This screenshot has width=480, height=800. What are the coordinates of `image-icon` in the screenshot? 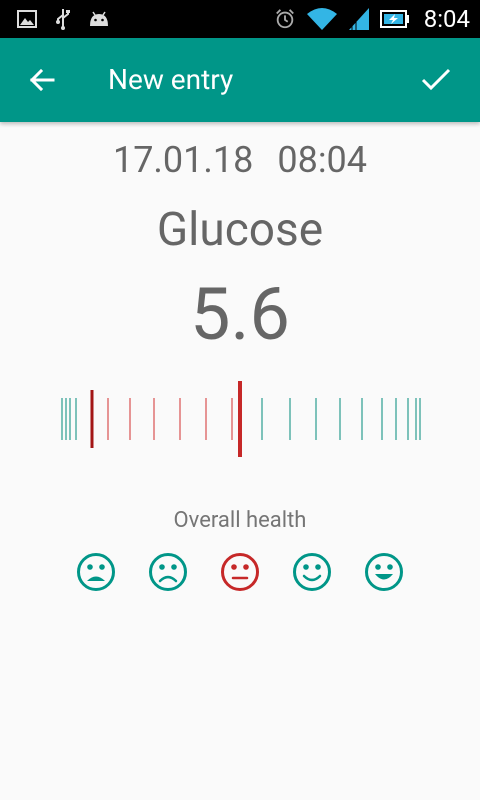 It's located at (27, 19).